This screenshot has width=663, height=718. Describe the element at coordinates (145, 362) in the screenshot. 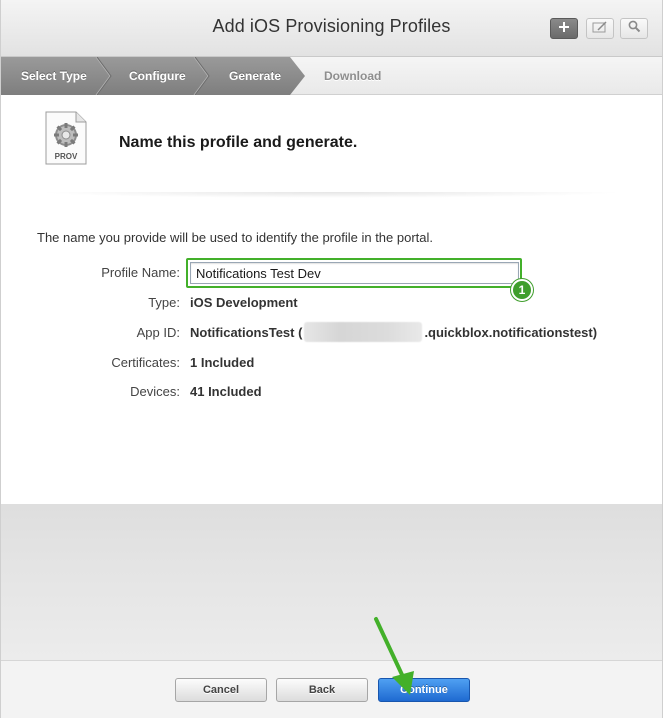

I see `certificates-label: Certificates:` at that location.